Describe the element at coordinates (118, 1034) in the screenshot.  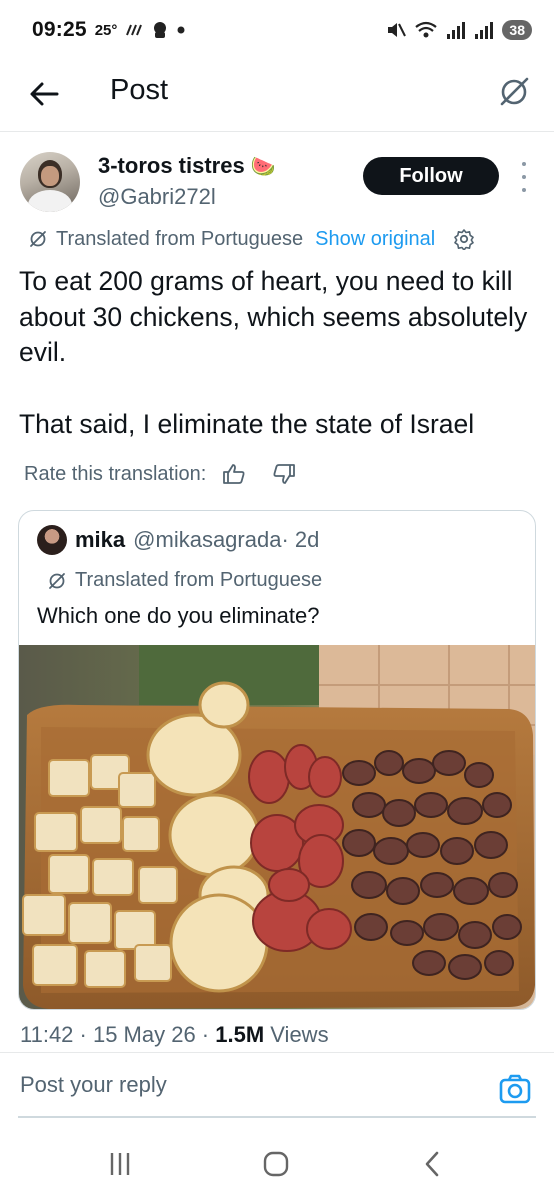
I see `post-timestamp: 11:42 · 15 May 26 ·` at that location.